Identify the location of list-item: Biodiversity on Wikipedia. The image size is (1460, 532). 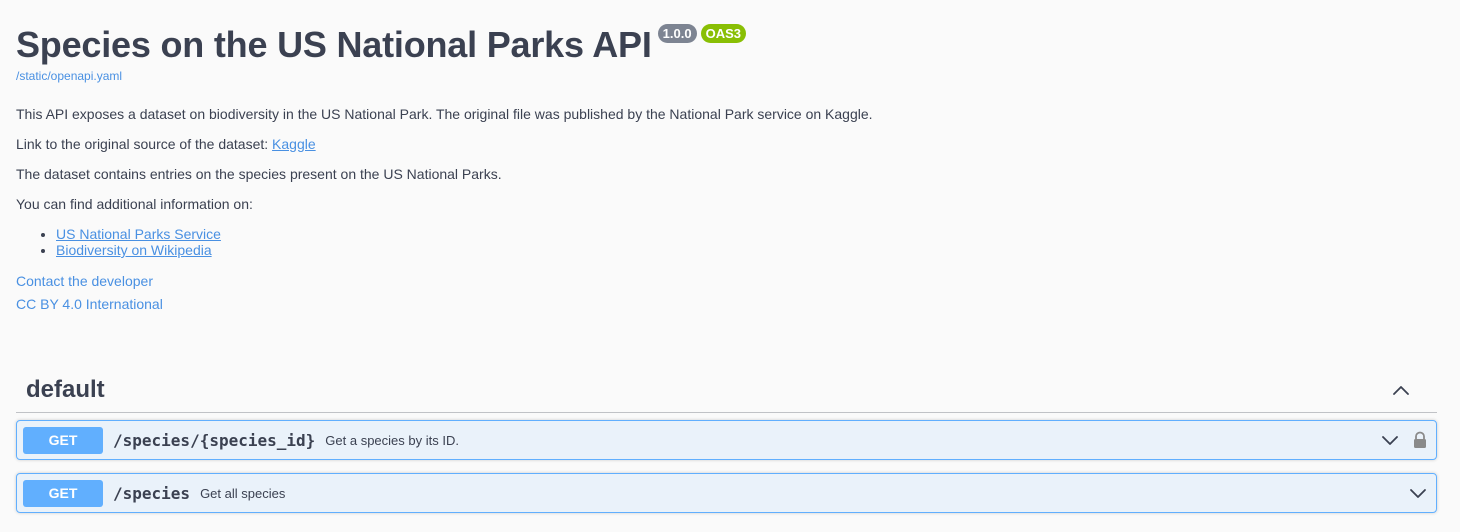
(746, 250).